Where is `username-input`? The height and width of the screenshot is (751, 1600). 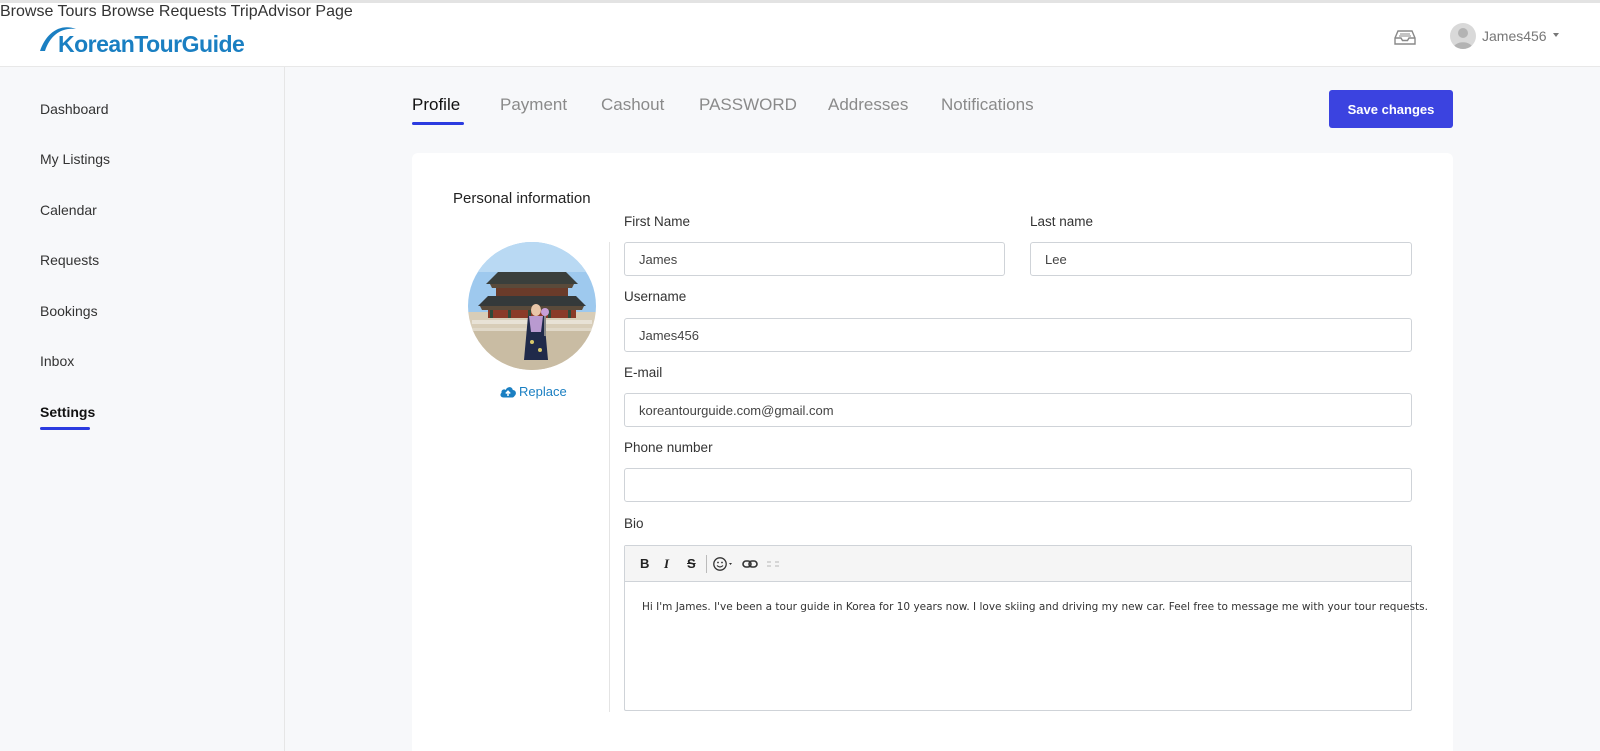
username-input is located at coordinates (1018, 335).